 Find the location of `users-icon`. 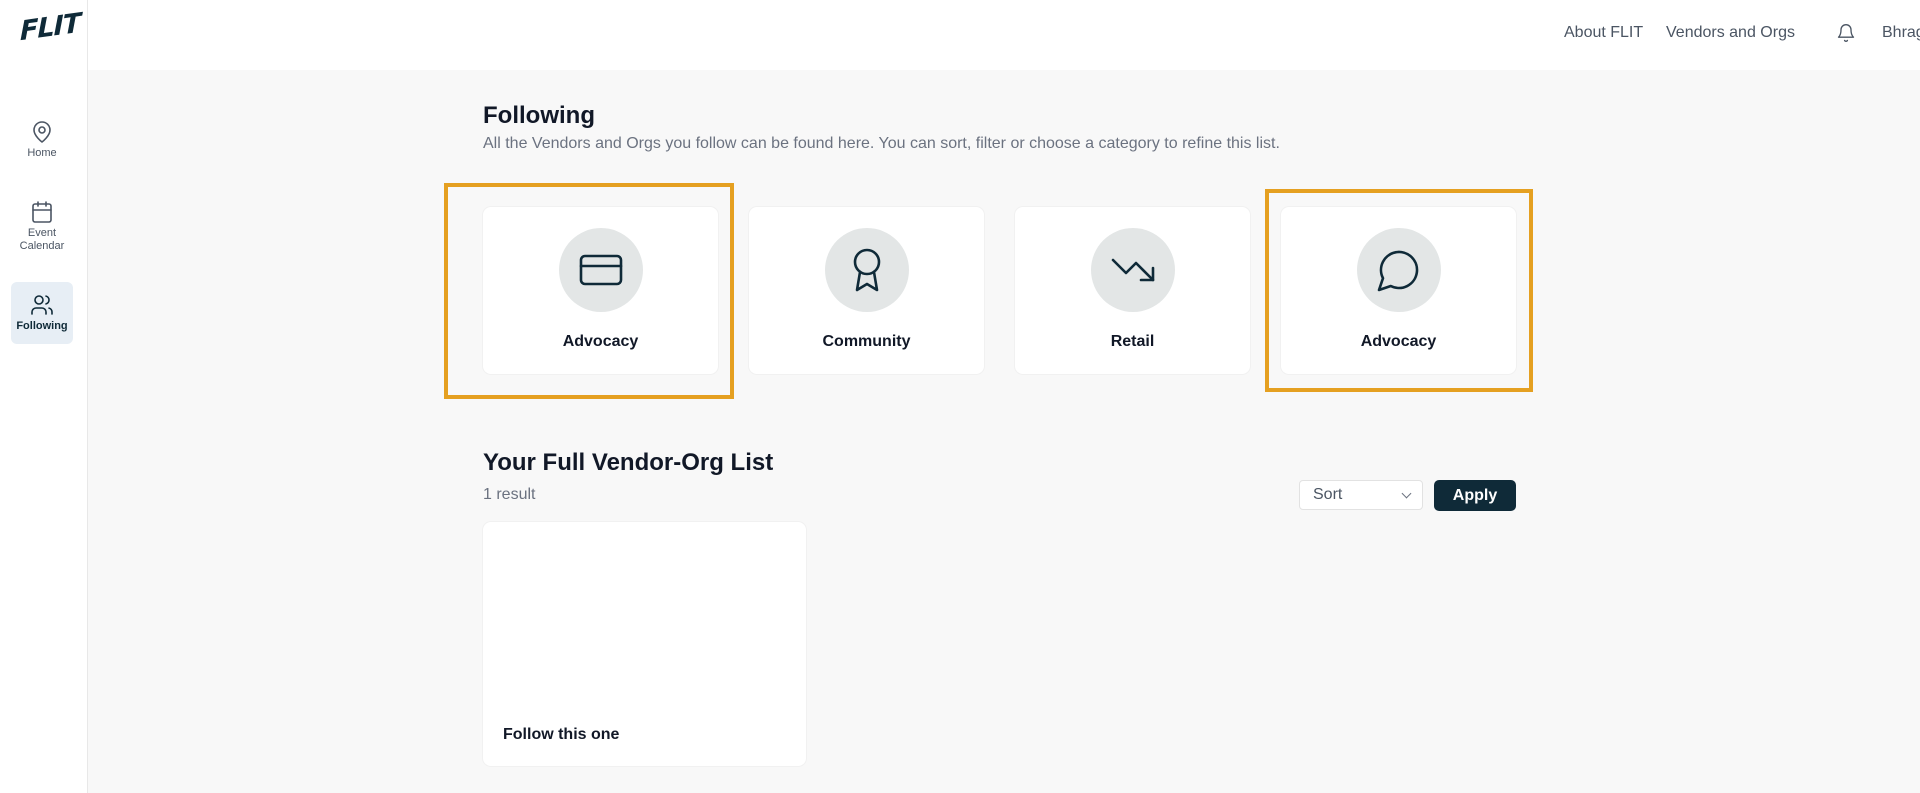

users-icon is located at coordinates (42, 305).